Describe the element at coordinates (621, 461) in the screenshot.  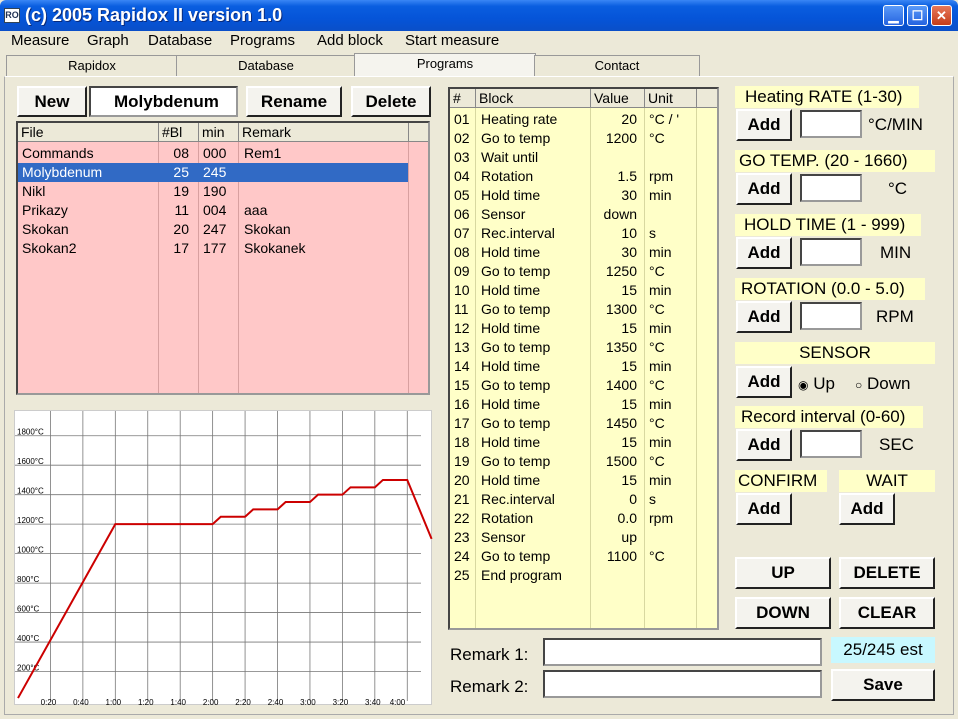
I see `program-cell-value: 1500` at that location.